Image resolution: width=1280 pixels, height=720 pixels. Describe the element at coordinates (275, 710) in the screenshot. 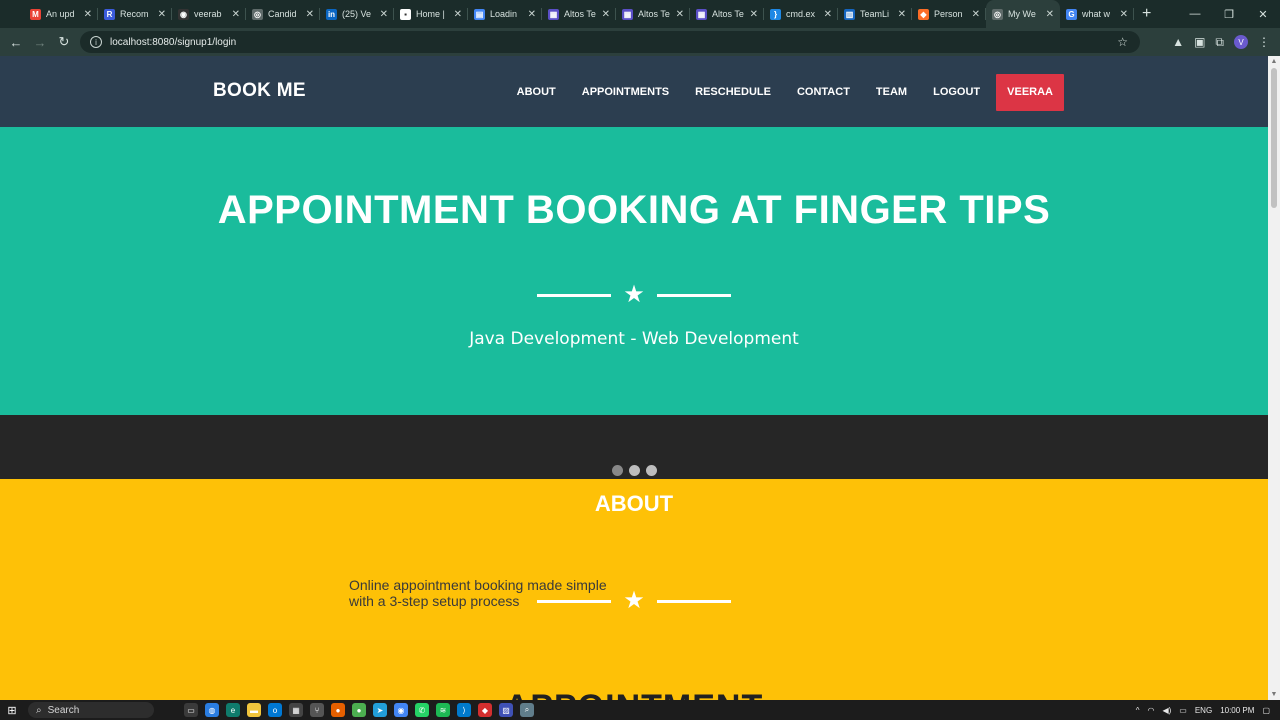

I see `outlook-icon: o` at that location.